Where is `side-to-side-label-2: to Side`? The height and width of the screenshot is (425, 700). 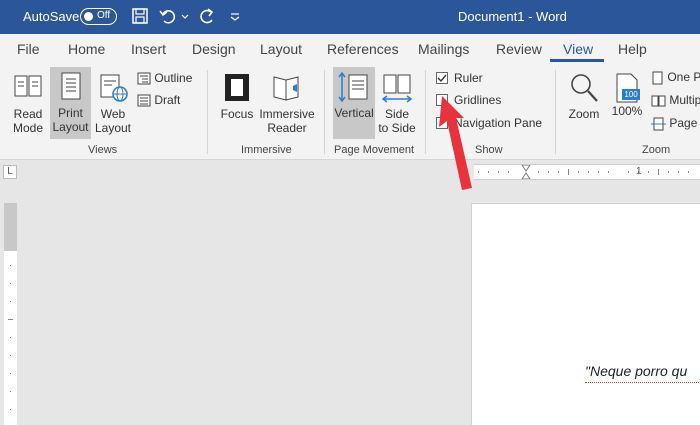 side-to-side-label-2: to Side is located at coordinates (397, 128).